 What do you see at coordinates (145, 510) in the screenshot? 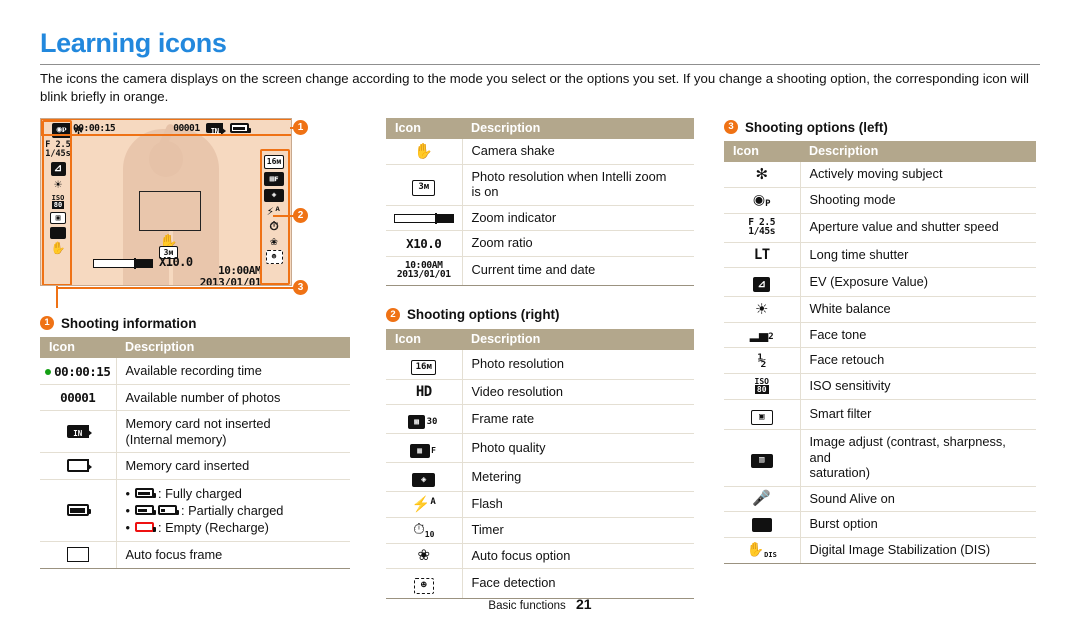
I see `battery-two-thirds-icon` at bounding box center [145, 510].